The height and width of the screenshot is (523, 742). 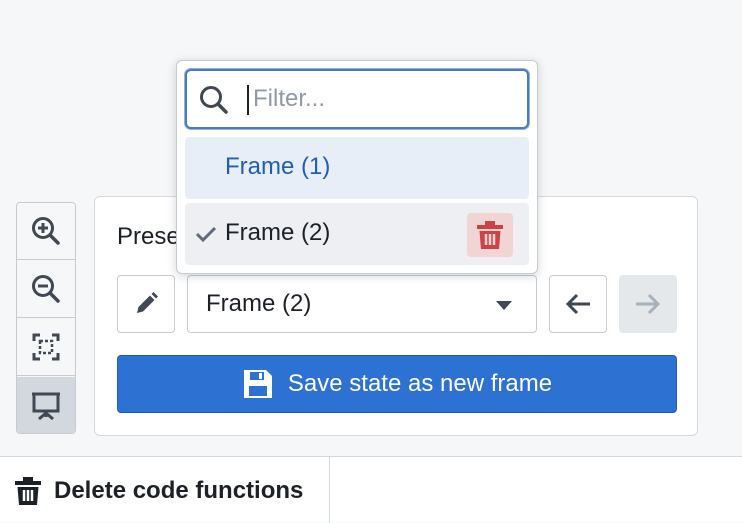 I want to click on fit-to-screen-button, so click(x=46, y=347).